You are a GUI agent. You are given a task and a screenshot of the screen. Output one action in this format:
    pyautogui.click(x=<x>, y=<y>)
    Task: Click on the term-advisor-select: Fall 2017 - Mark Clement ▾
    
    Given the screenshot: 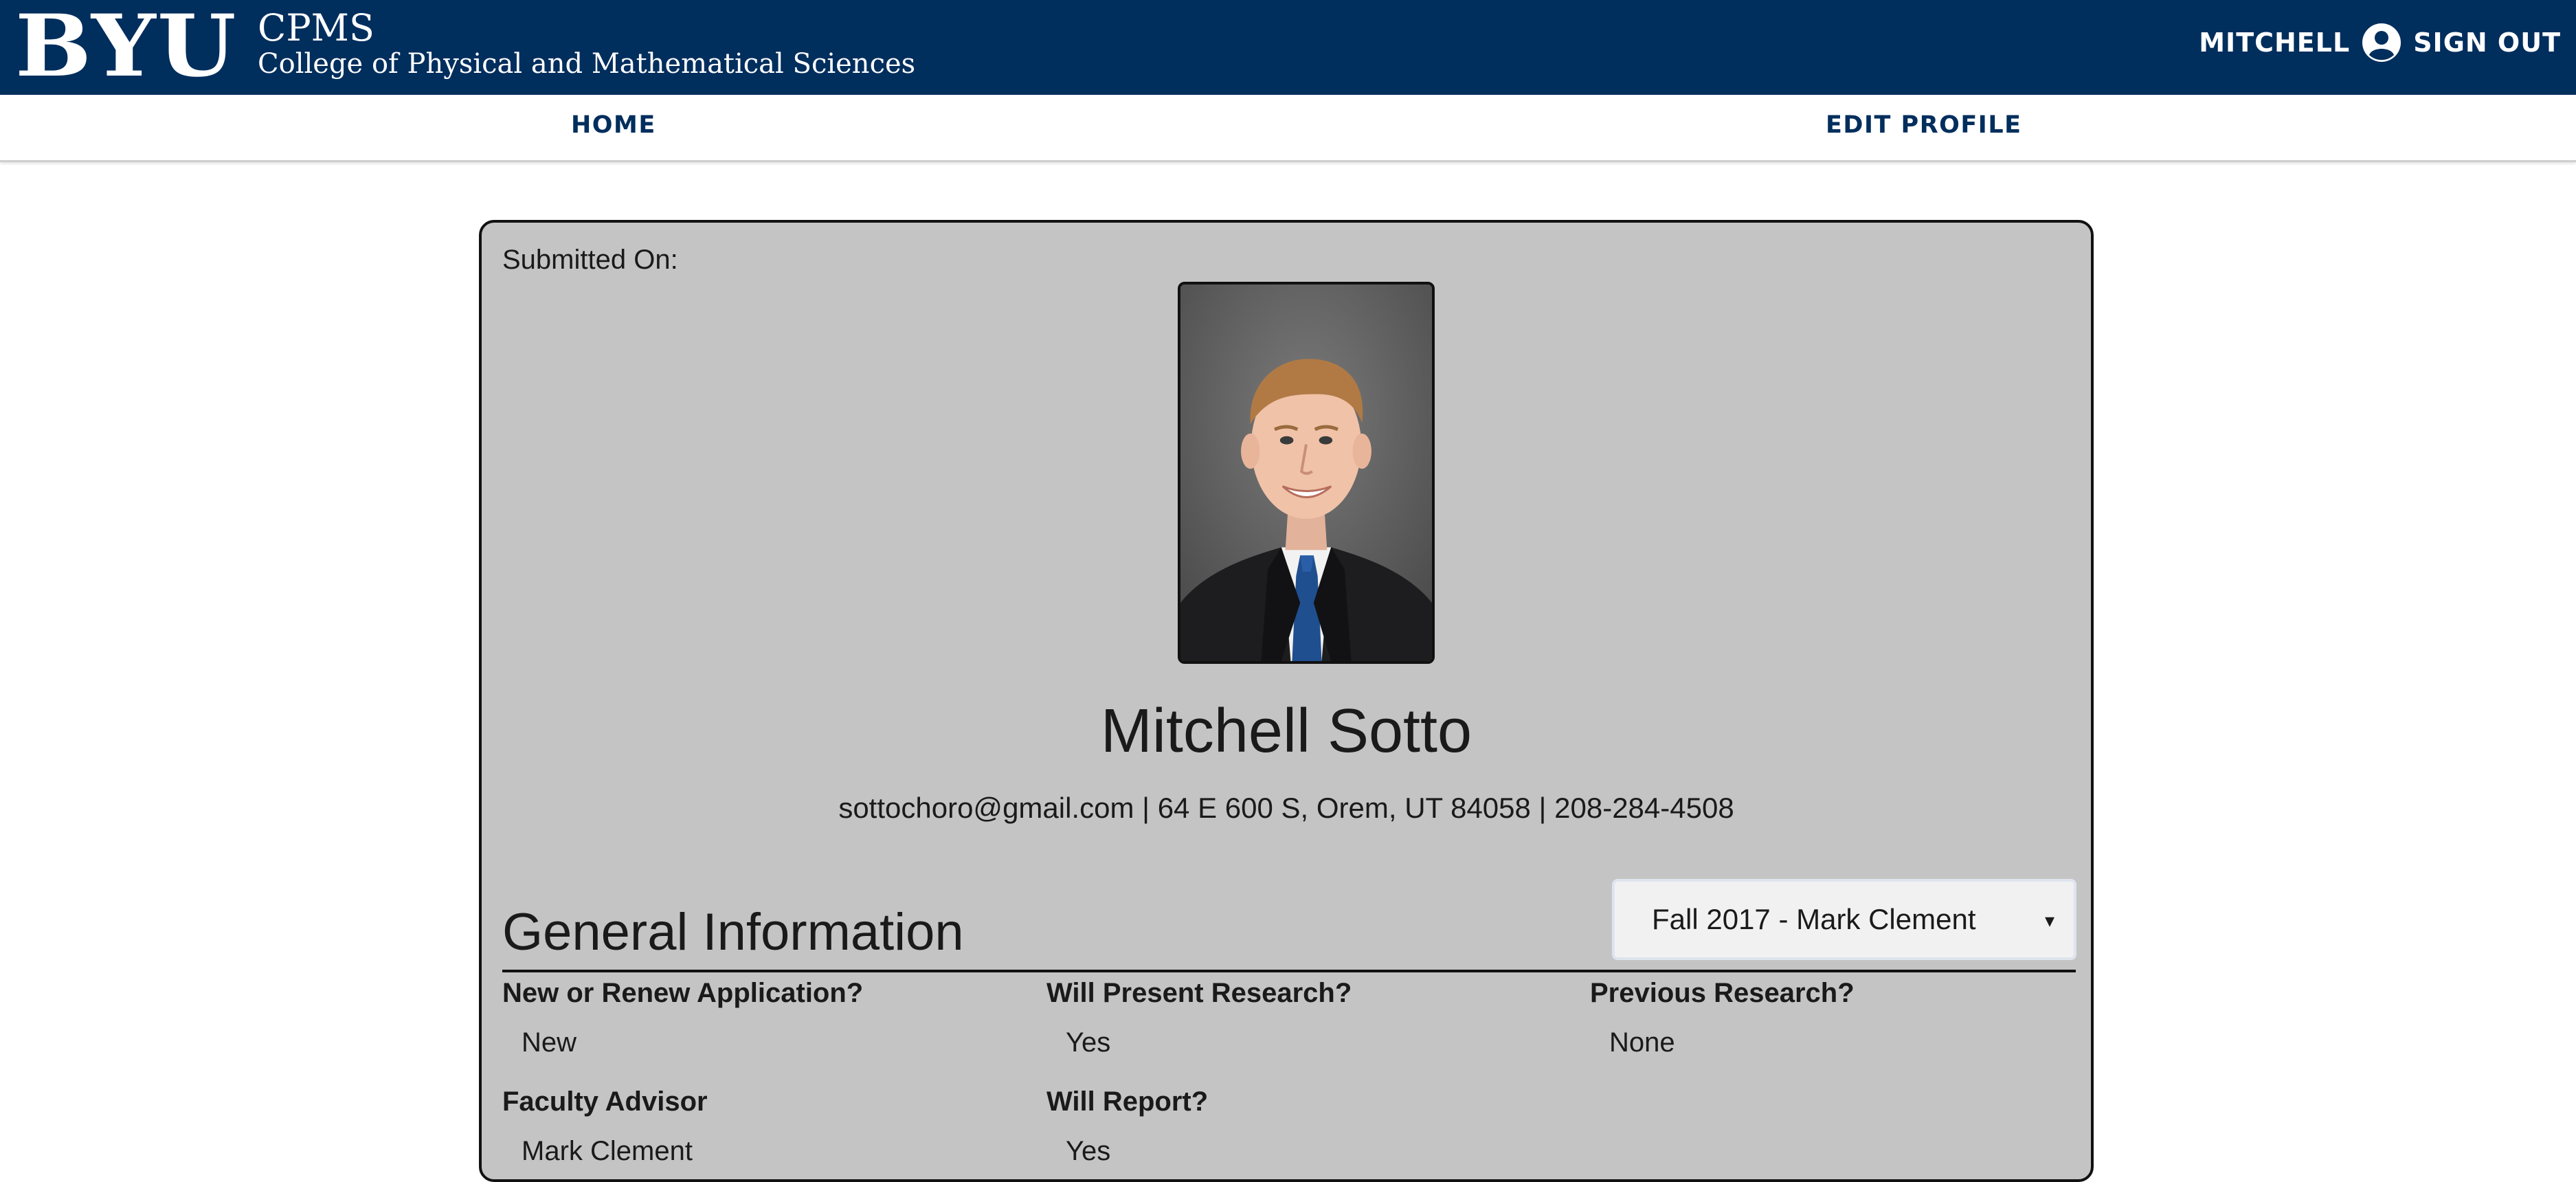 What is the action you would take?
    pyautogui.click(x=1844, y=920)
    